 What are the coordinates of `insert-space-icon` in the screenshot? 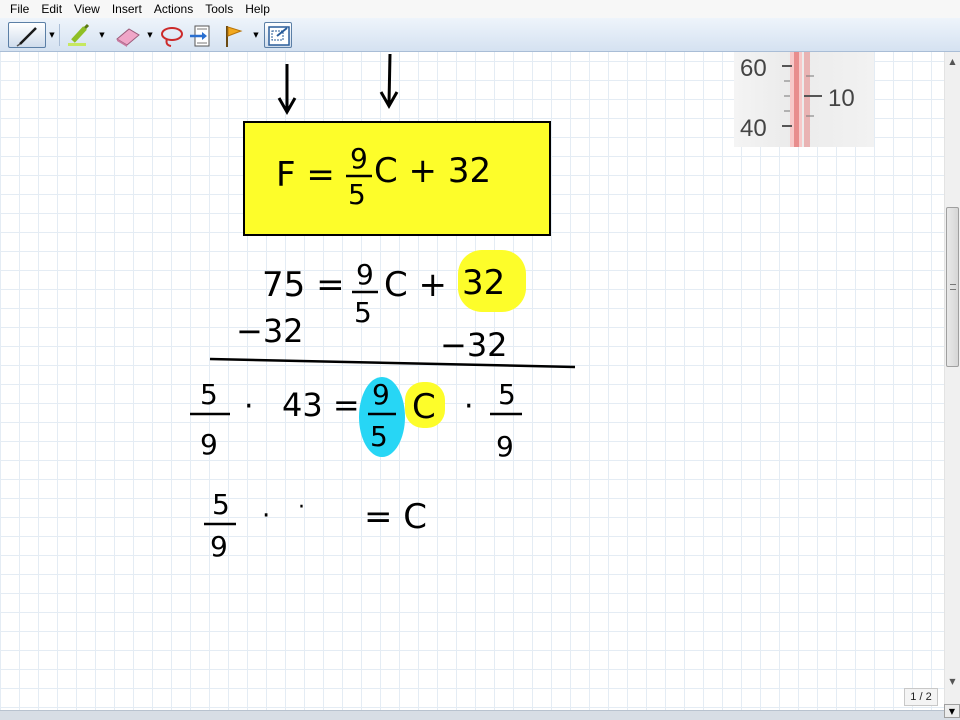 It's located at (200, 36).